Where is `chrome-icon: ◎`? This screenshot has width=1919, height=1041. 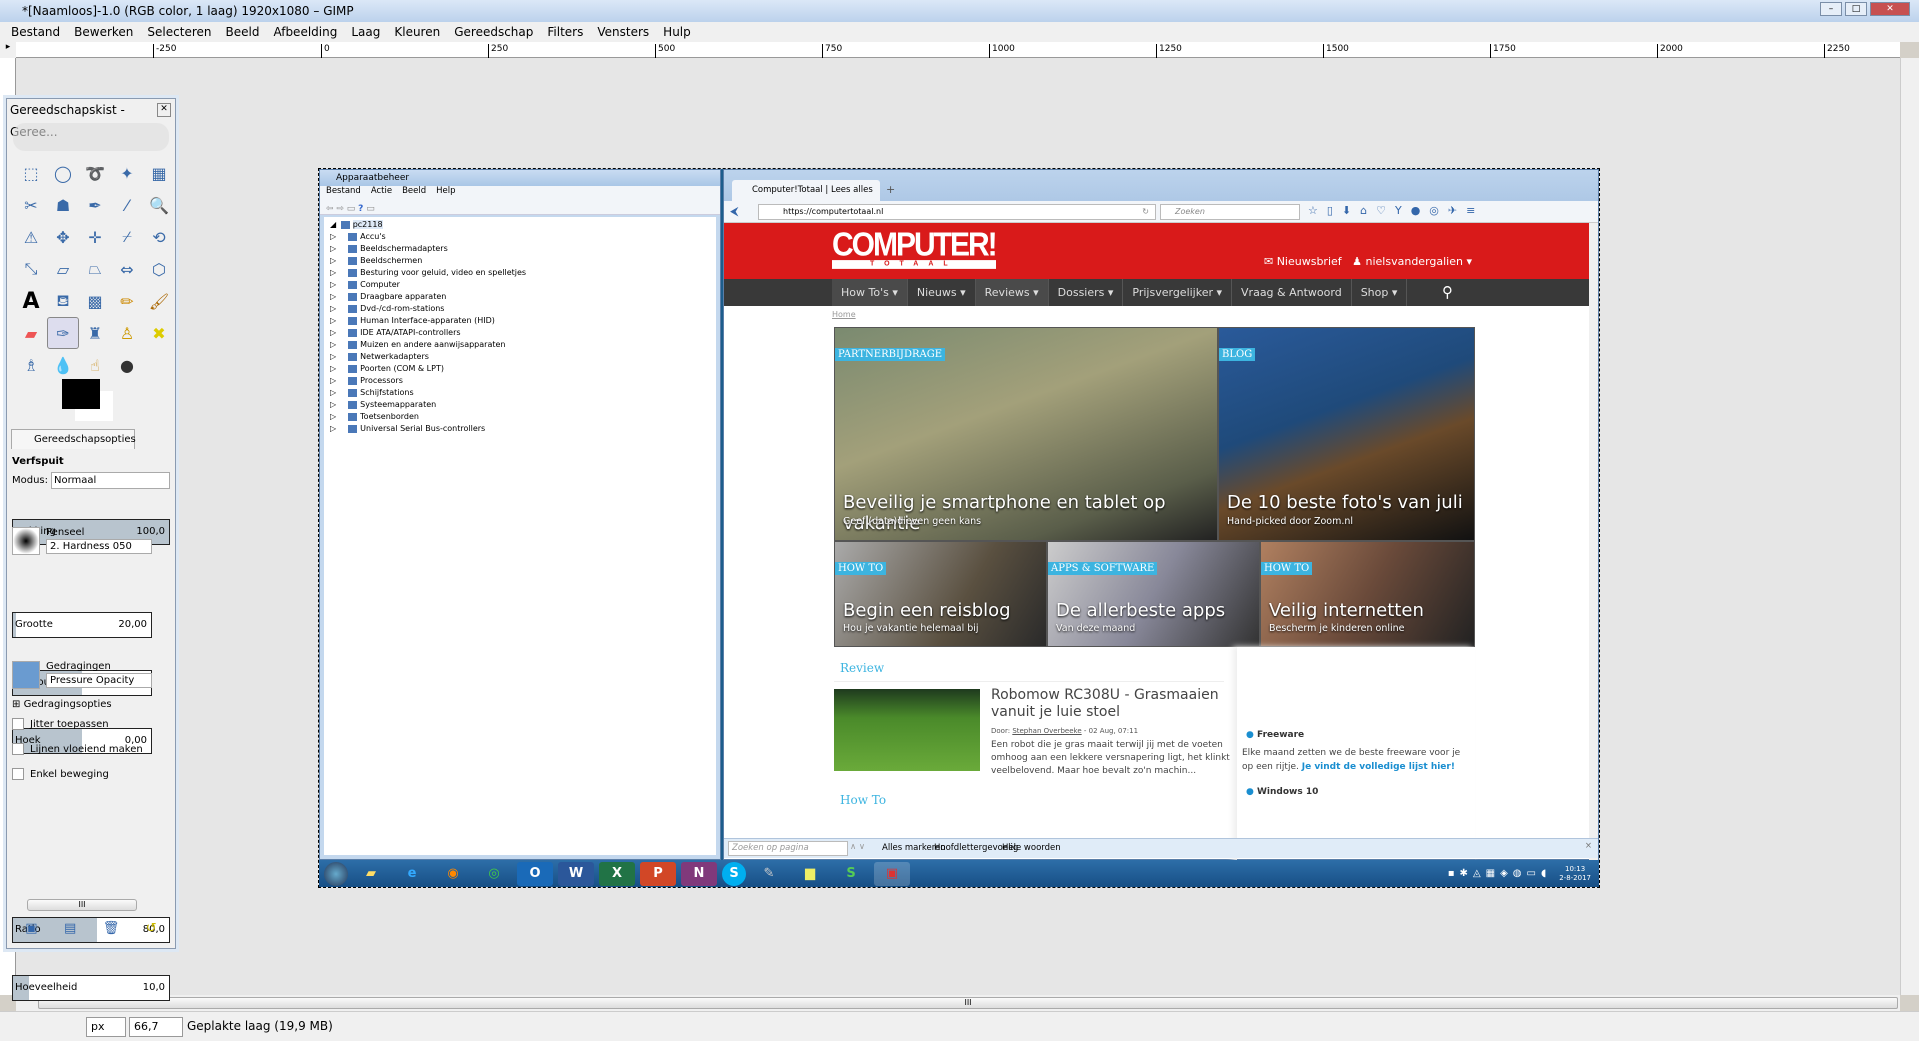 chrome-icon: ◎ is located at coordinates (494, 874).